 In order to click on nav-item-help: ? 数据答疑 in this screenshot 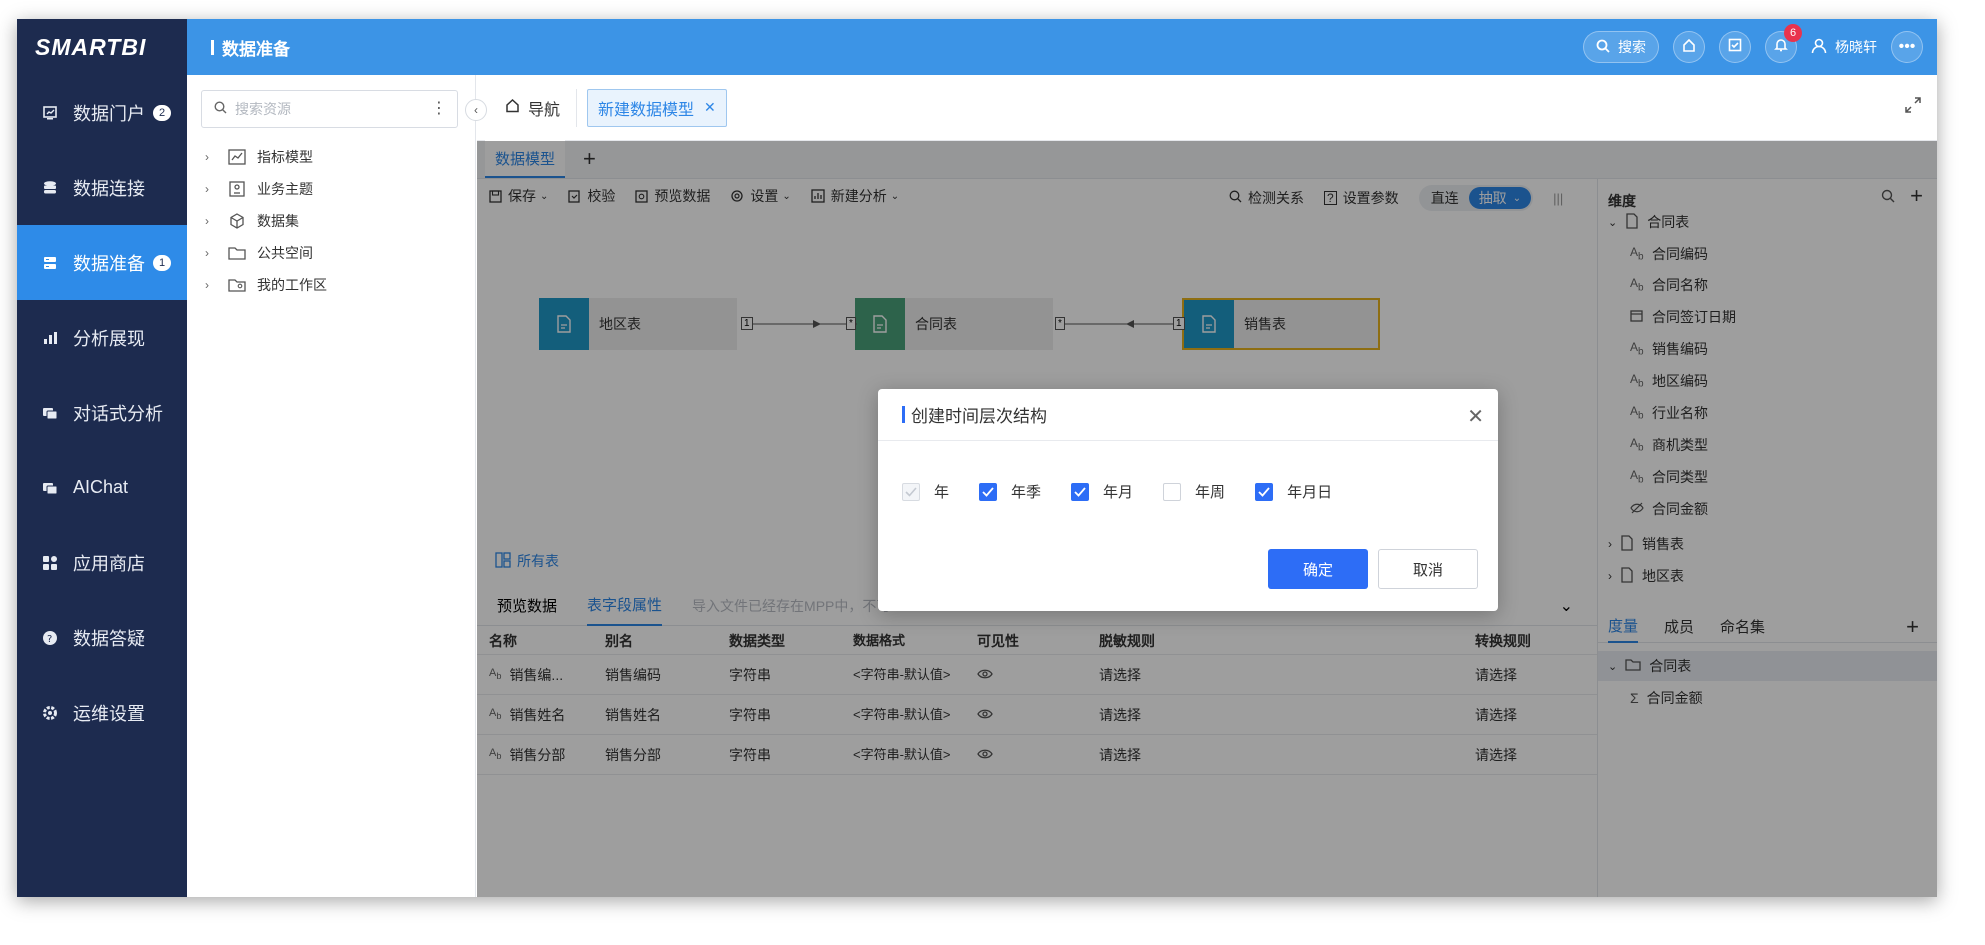, I will do `click(102, 637)`.